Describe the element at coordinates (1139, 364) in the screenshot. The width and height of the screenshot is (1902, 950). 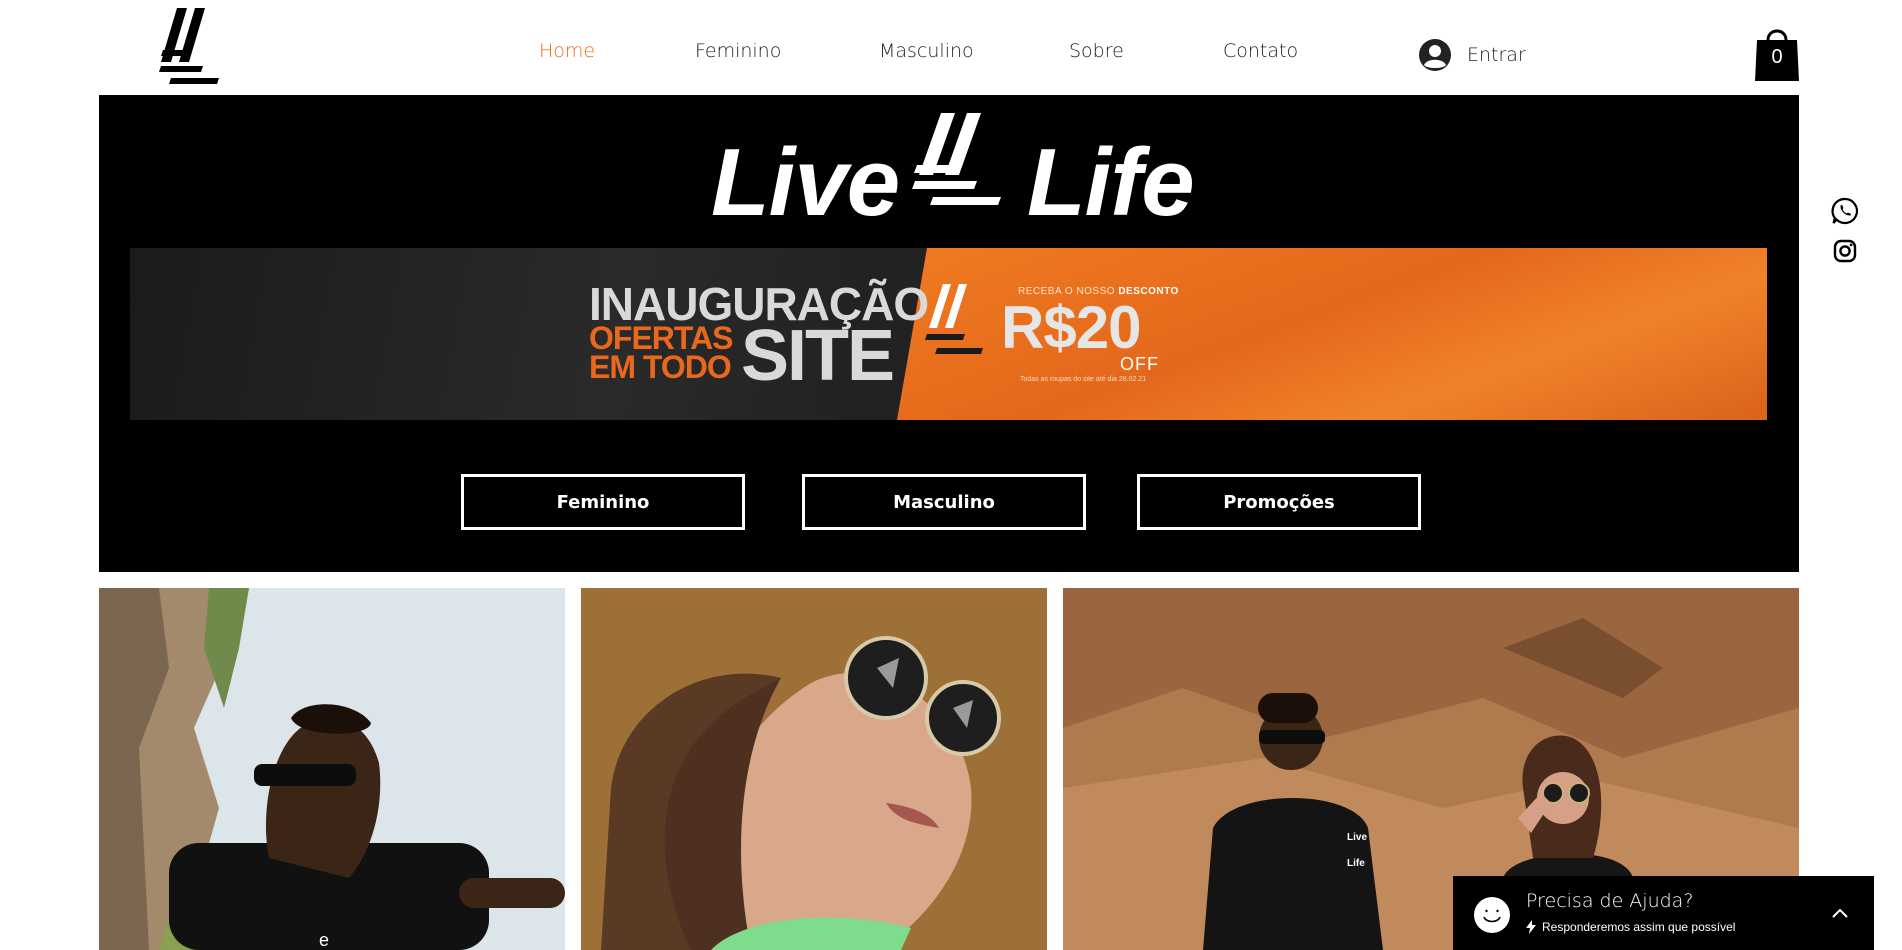
I see `banner-off: OFF` at that location.